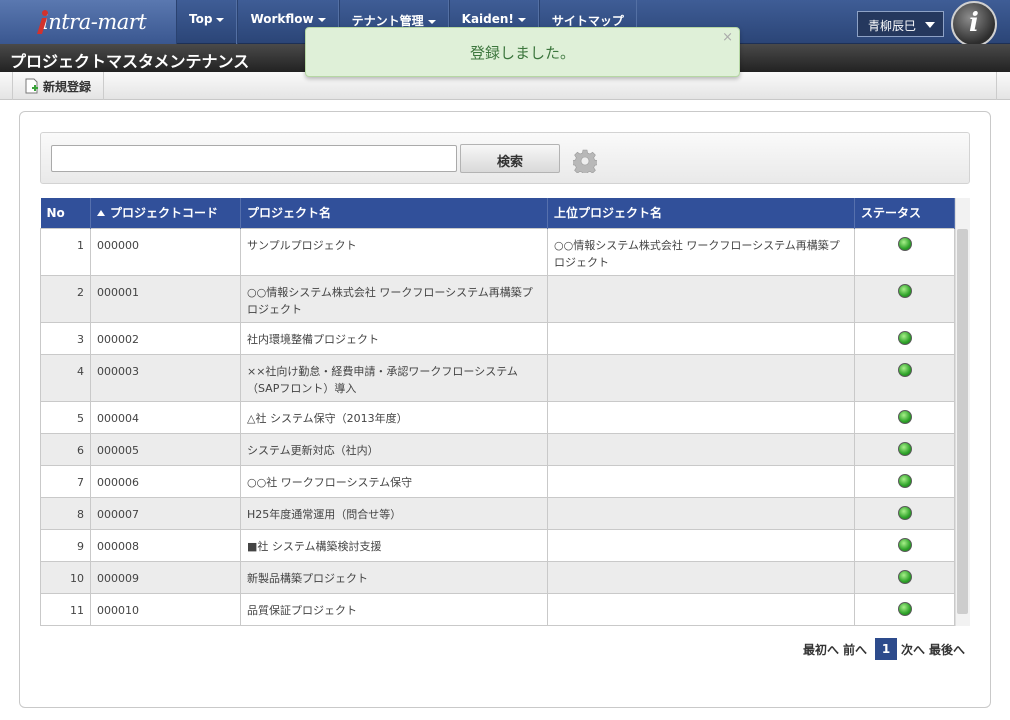 This screenshot has height=720, width=1010. What do you see at coordinates (962, 421) in the screenshot?
I see `table-scroll-thumb` at bounding box center [962, 421].